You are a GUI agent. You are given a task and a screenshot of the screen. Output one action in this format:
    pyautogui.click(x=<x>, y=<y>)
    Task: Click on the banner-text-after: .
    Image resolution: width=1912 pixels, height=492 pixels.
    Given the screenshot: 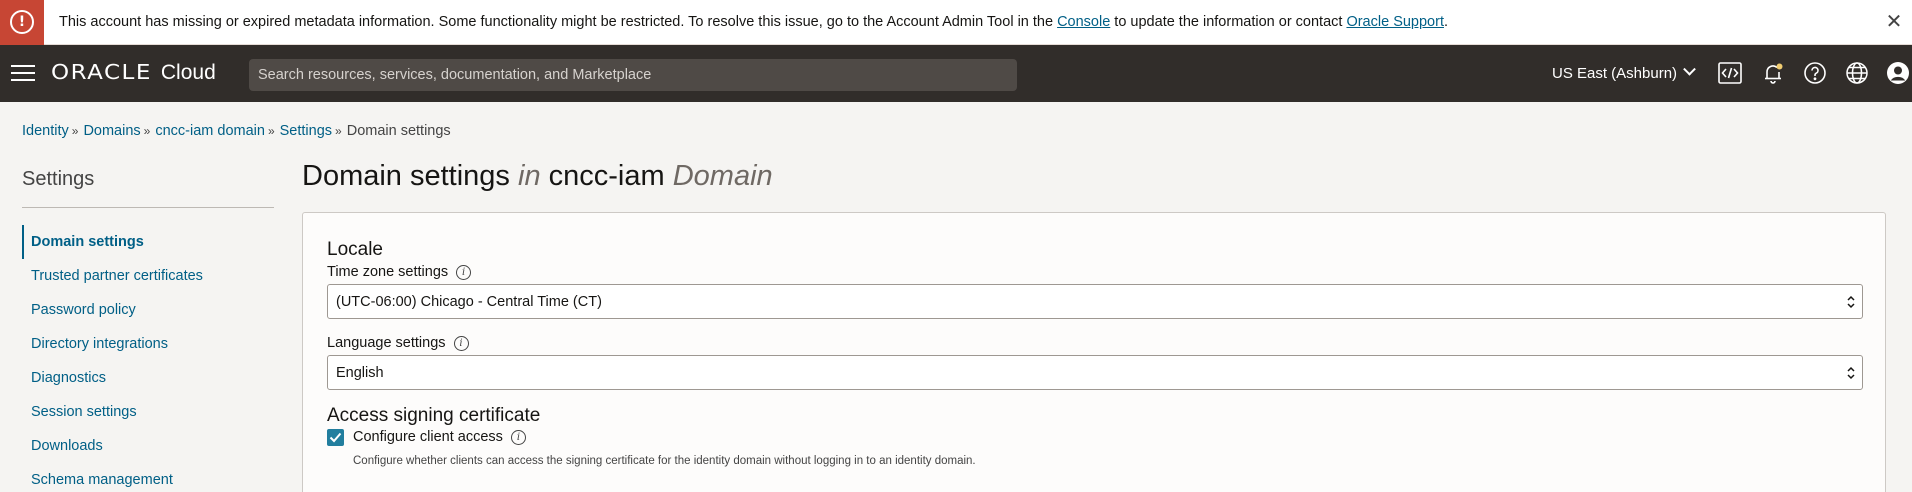 What is the action you would take?
    pyautogui.click(x=1446, y=22)
    